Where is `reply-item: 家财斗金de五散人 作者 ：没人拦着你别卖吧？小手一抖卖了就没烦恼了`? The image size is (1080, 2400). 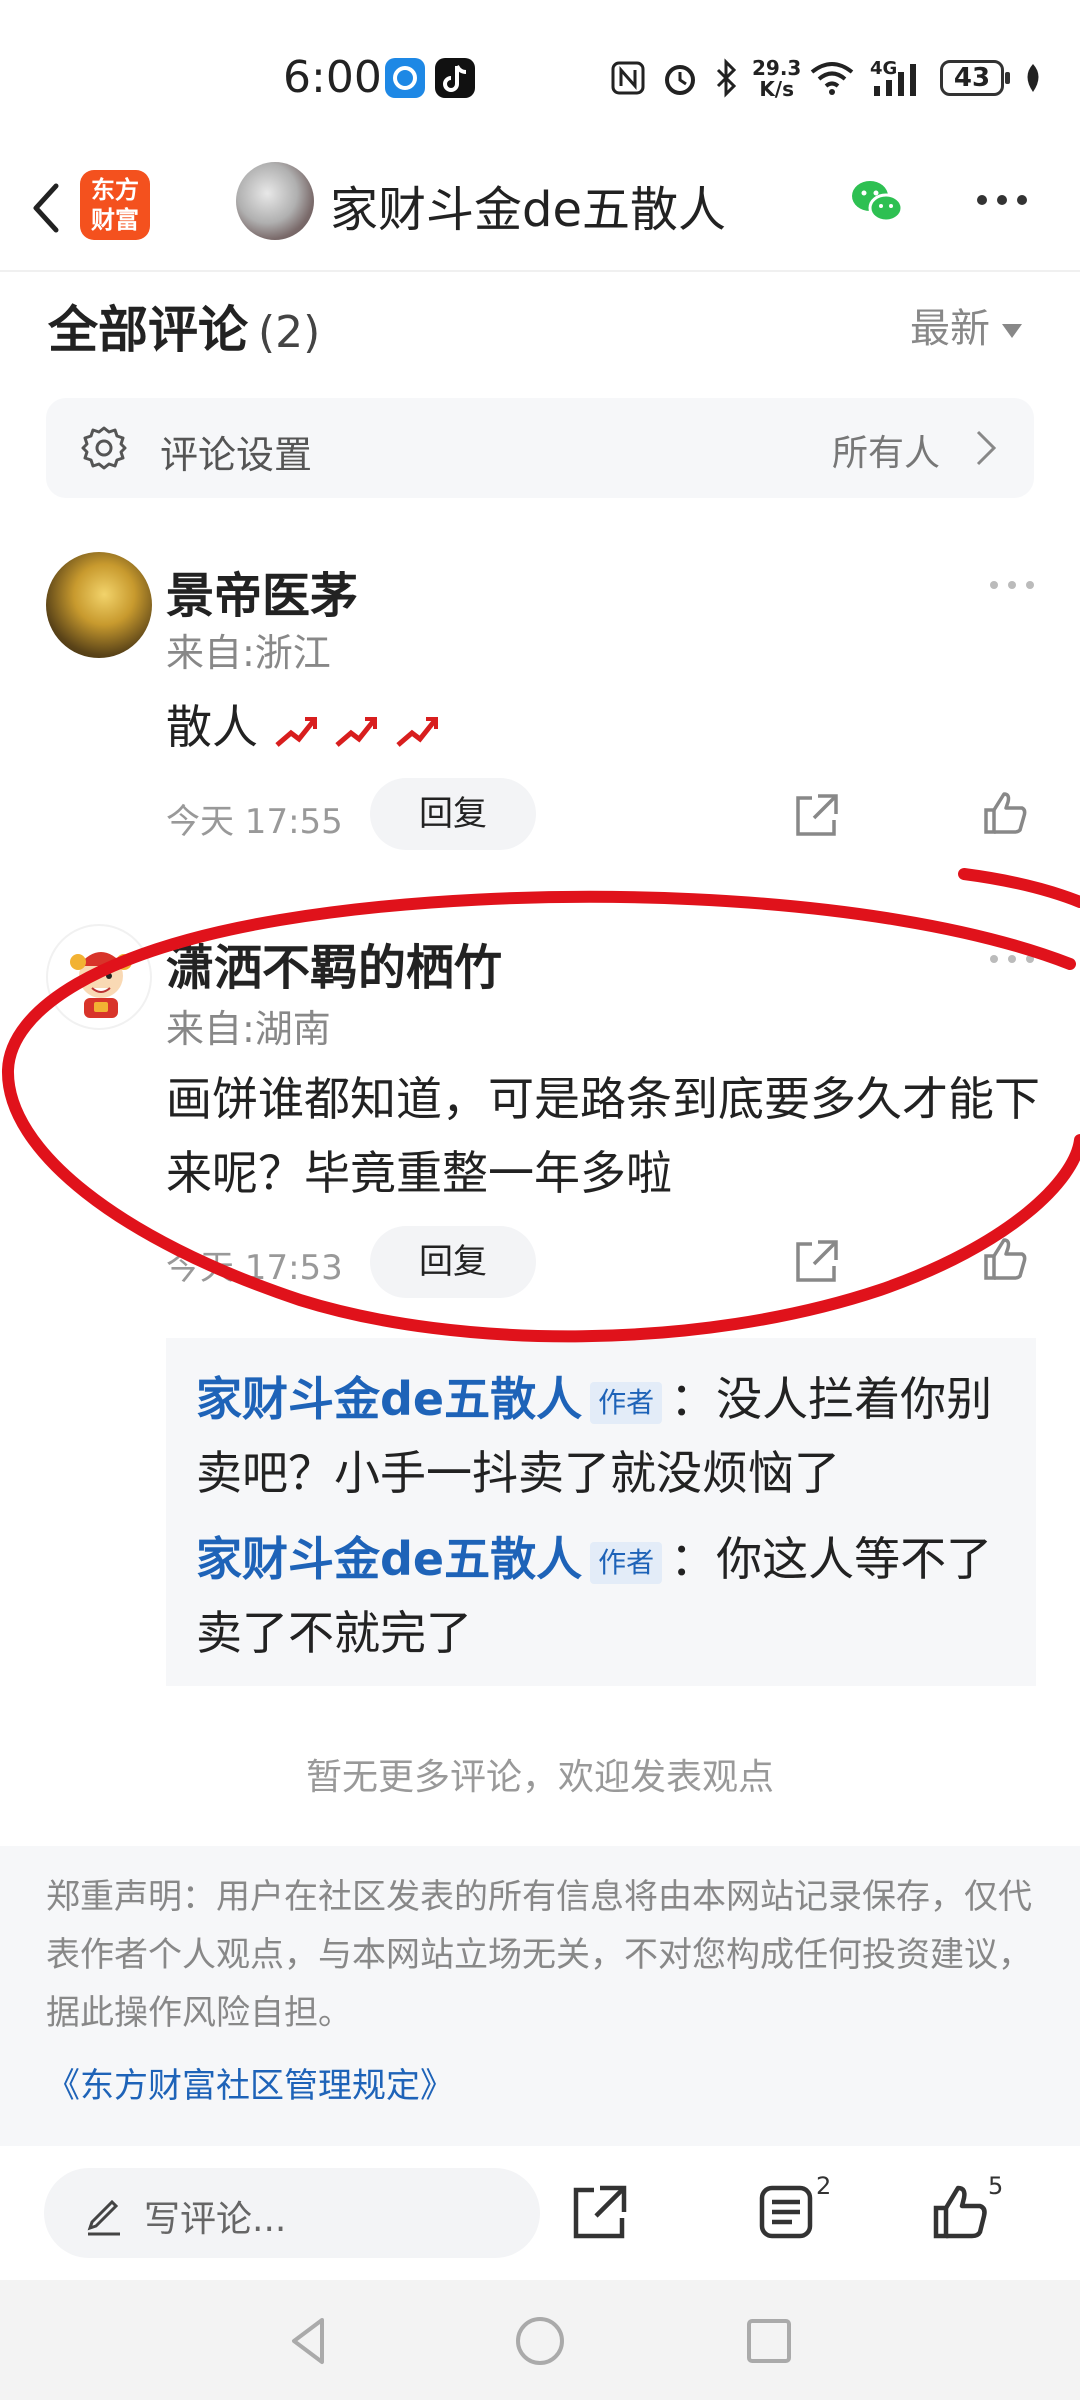
reply-item: 家财斗金de五散人 作者 ：没人拦着你别卖吧？小手一抖卖了就没烦恼了 is located at coordinates (606, 1436).